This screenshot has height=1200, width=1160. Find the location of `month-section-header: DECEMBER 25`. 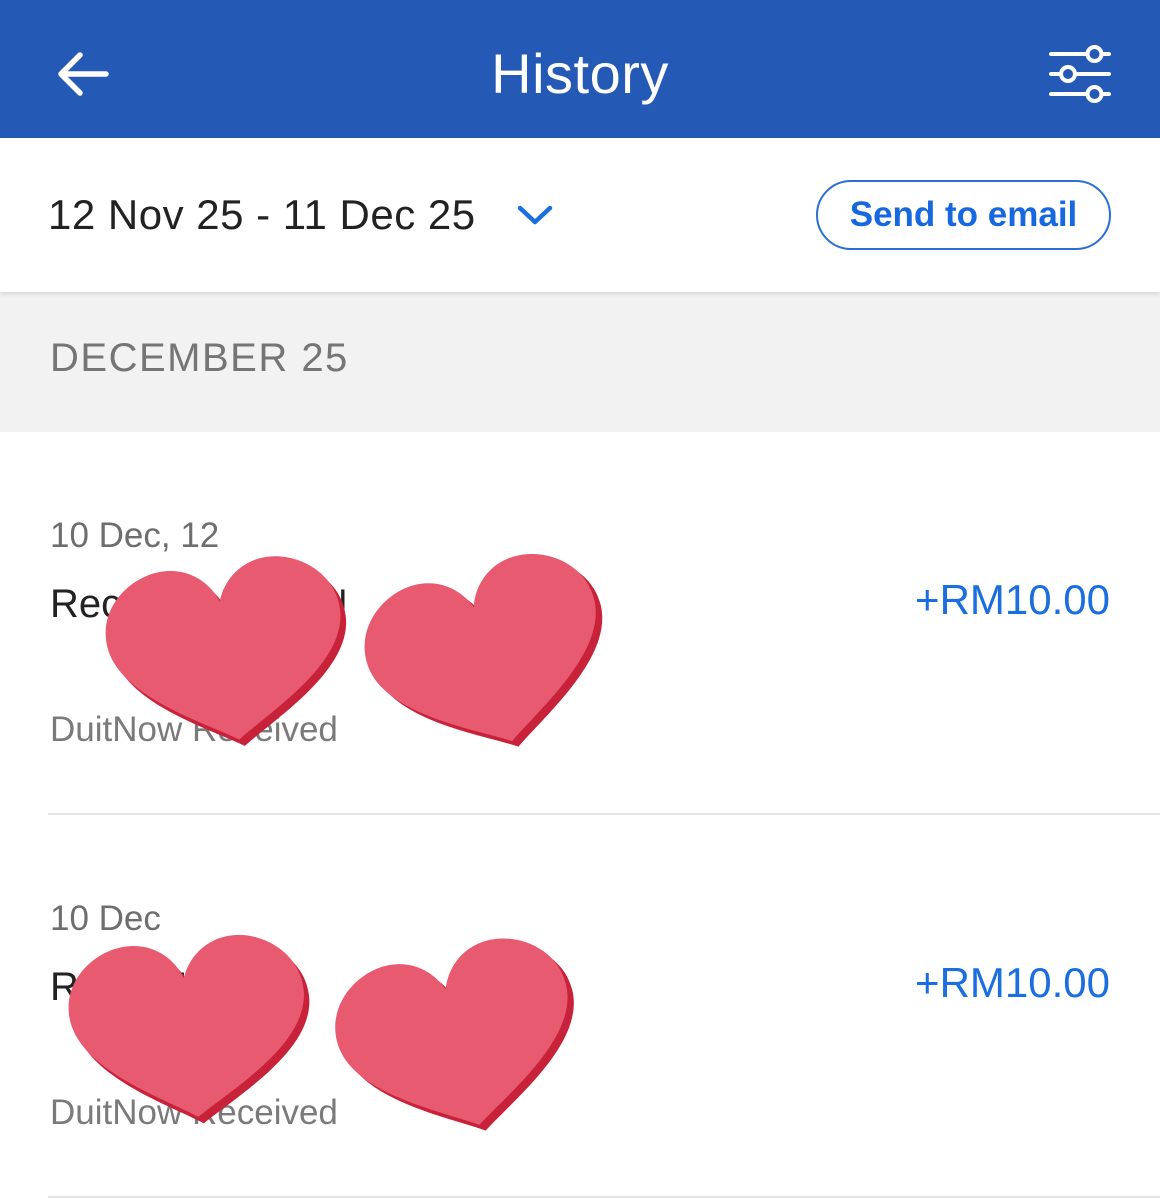

month-section-header: DECEMBER 25 is located at coordinates (580, 362).